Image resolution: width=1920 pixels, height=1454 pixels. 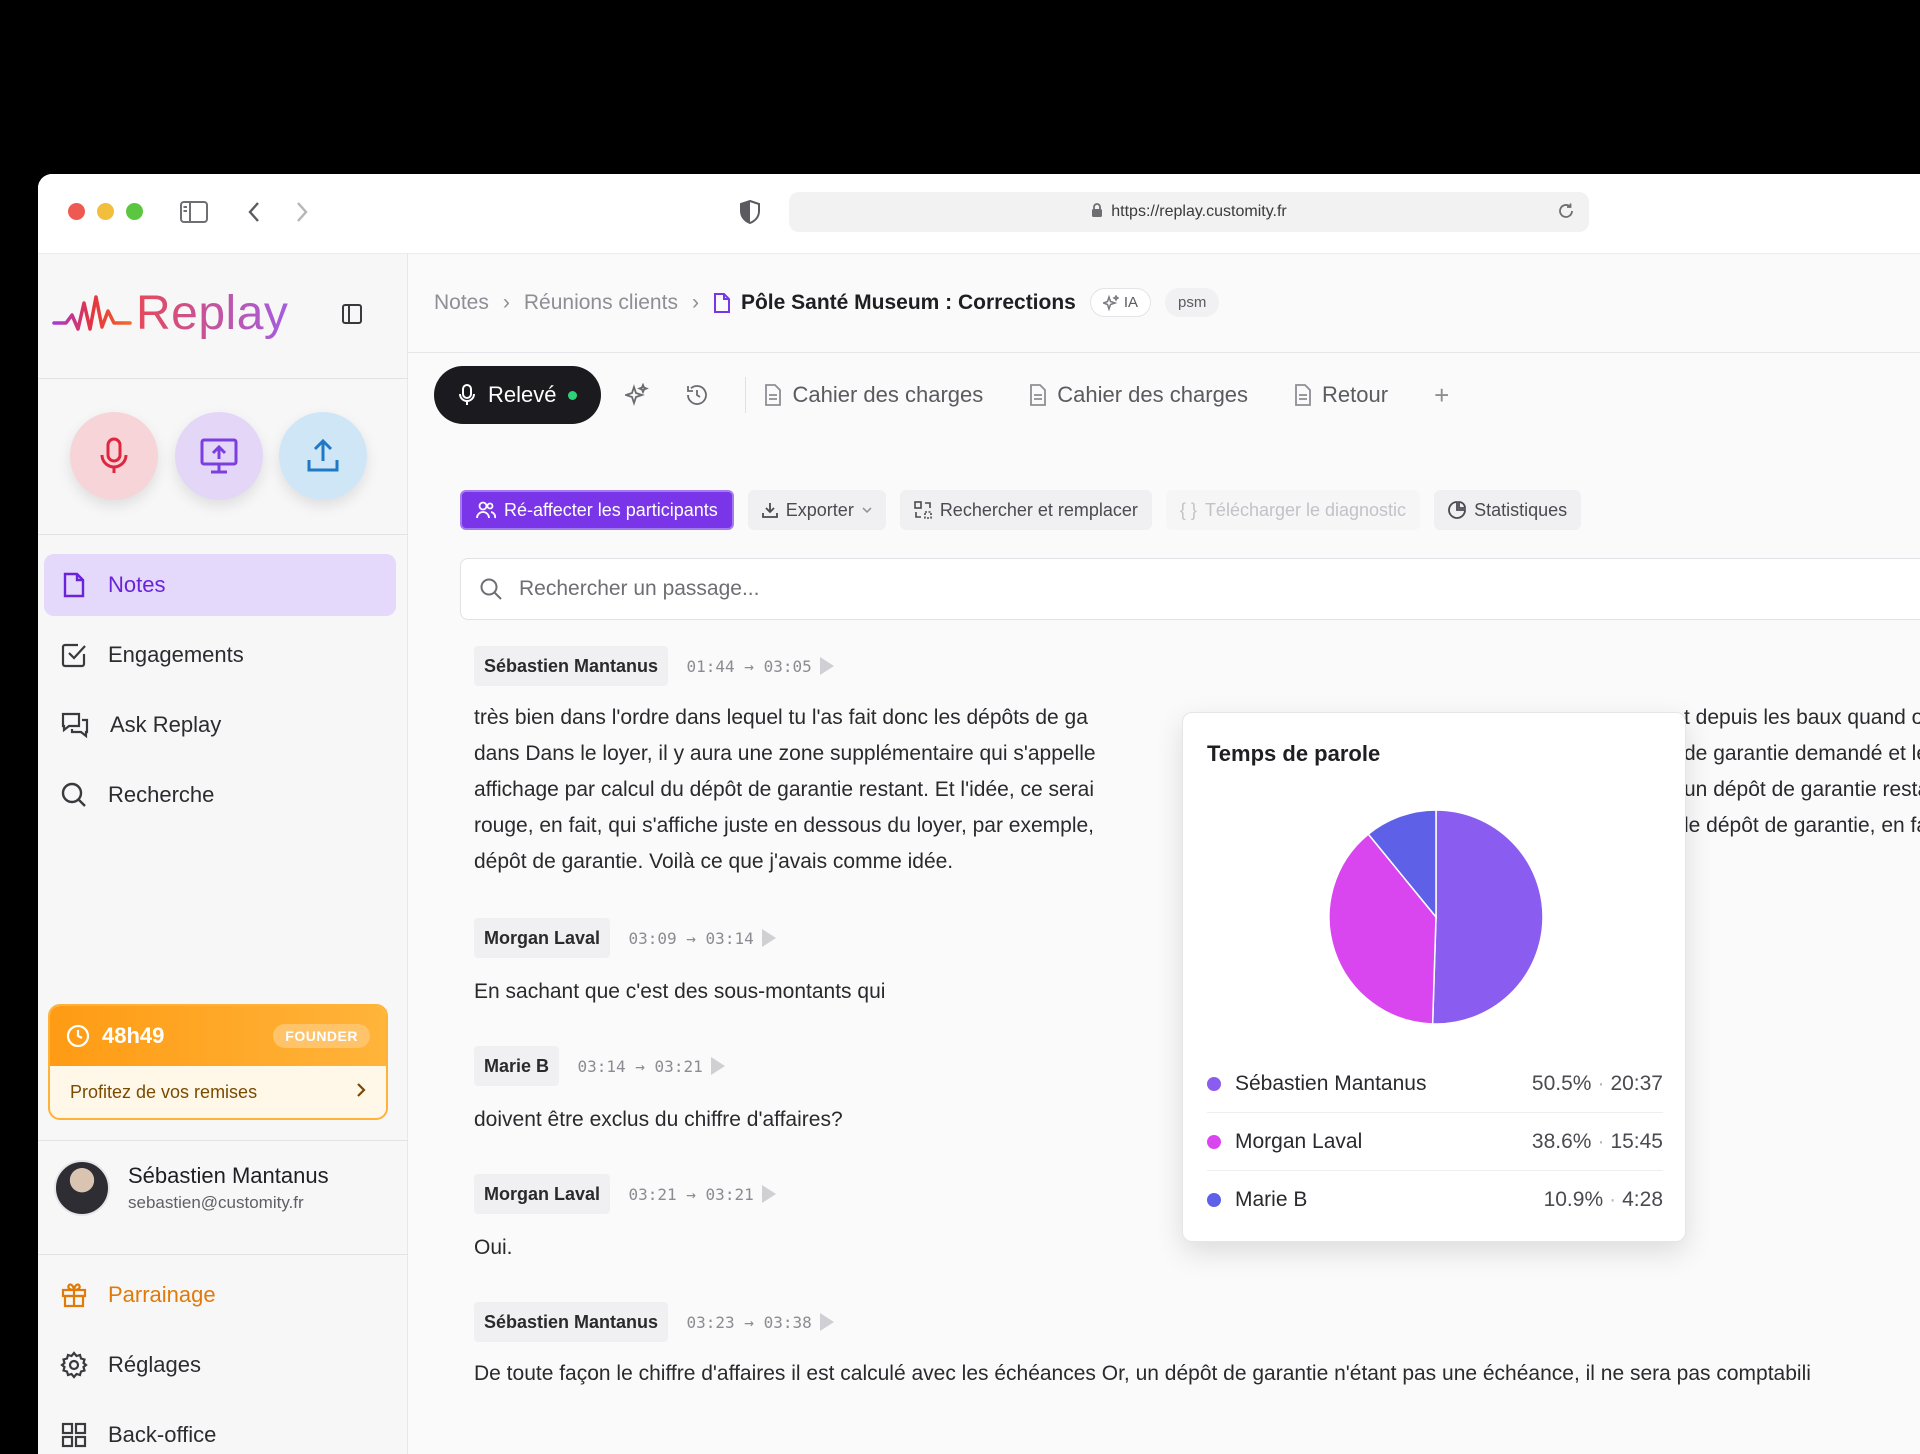 What do you see at coordinates (637, 395) in the screenshot?
I see `ai-sparkles-icon` at bounding box center [637, 395].